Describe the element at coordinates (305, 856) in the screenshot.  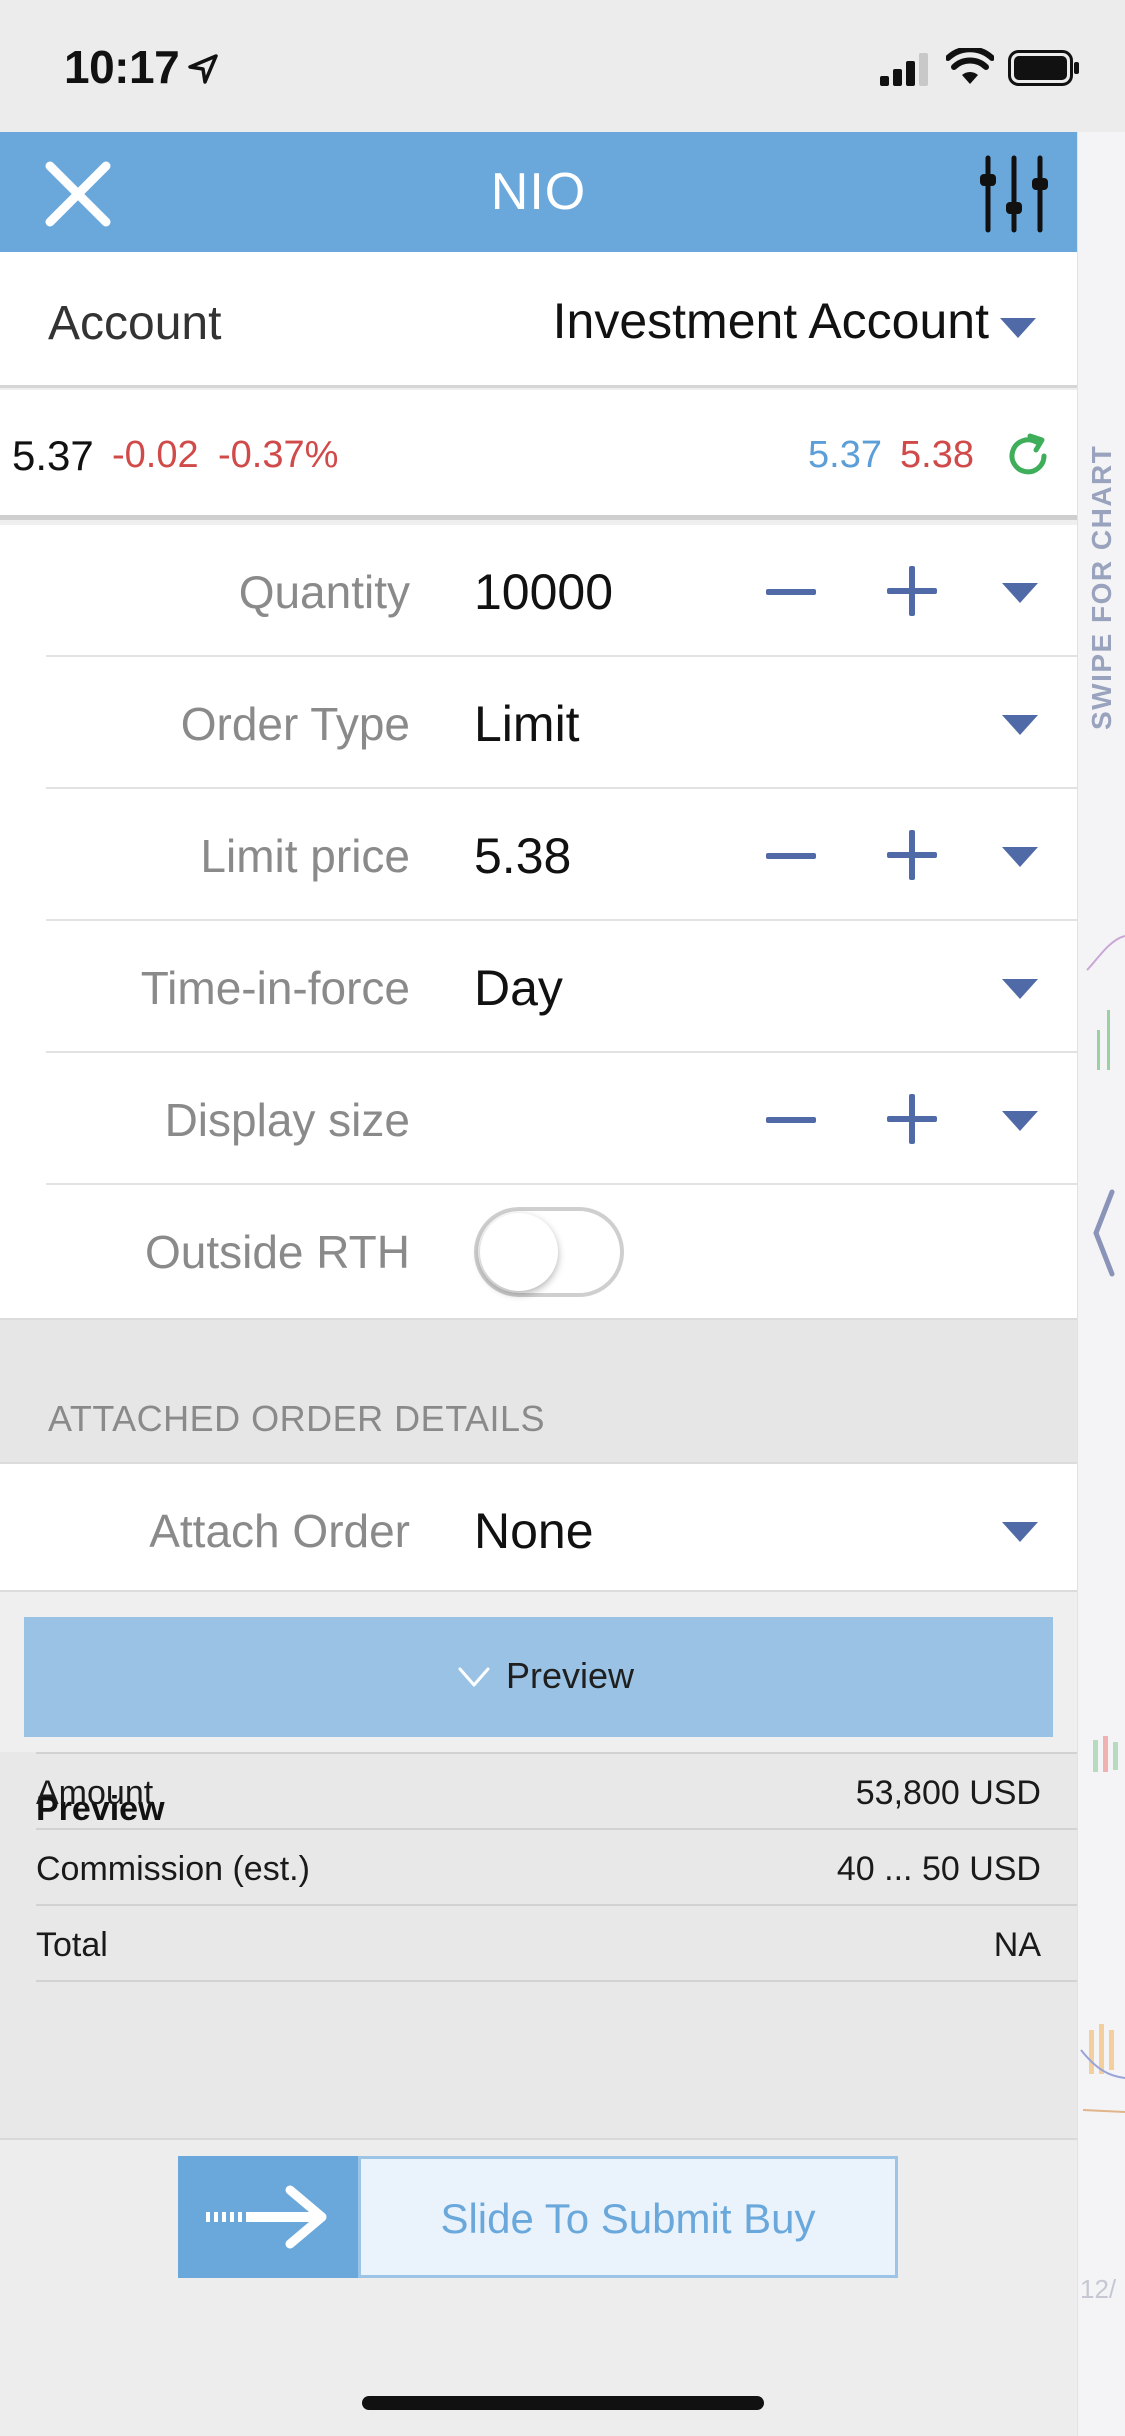
I see `limit-price-label: Limit price` at that location.